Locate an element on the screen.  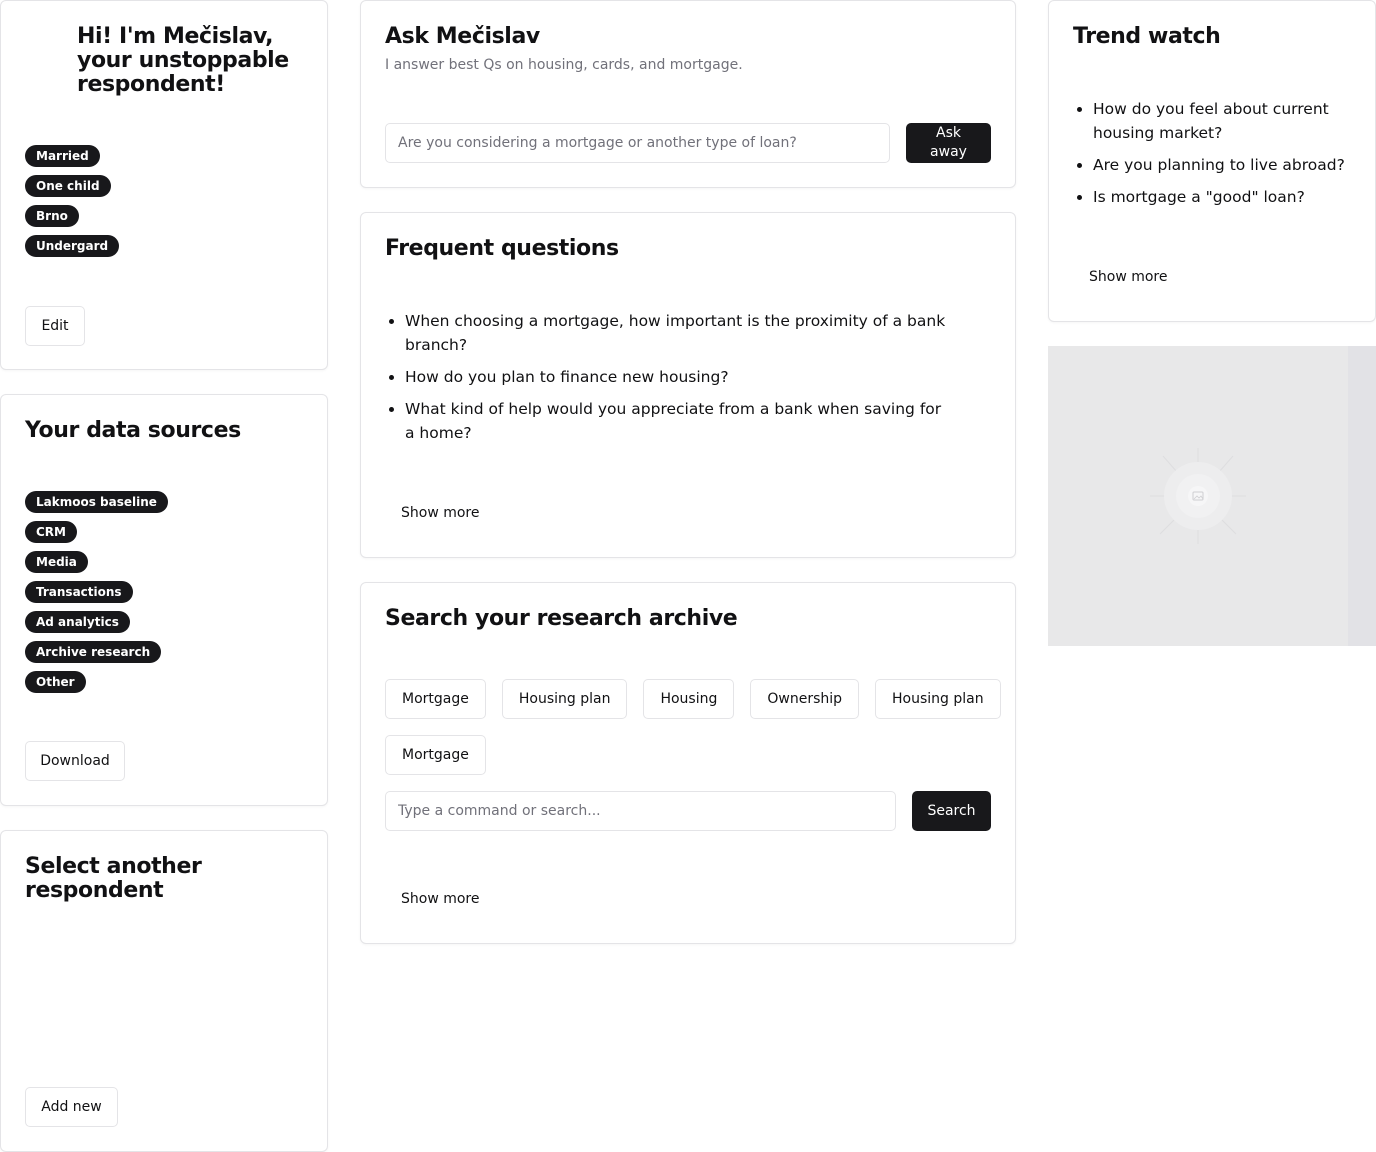
archive-chip: Housing is located at coordinates (689, 699).